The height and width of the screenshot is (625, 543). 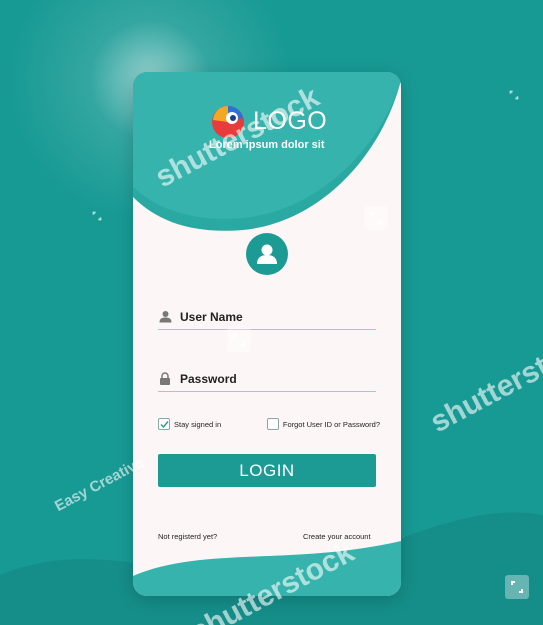 I want to click on login-button: LOGIN, so click(x=267, y=470).